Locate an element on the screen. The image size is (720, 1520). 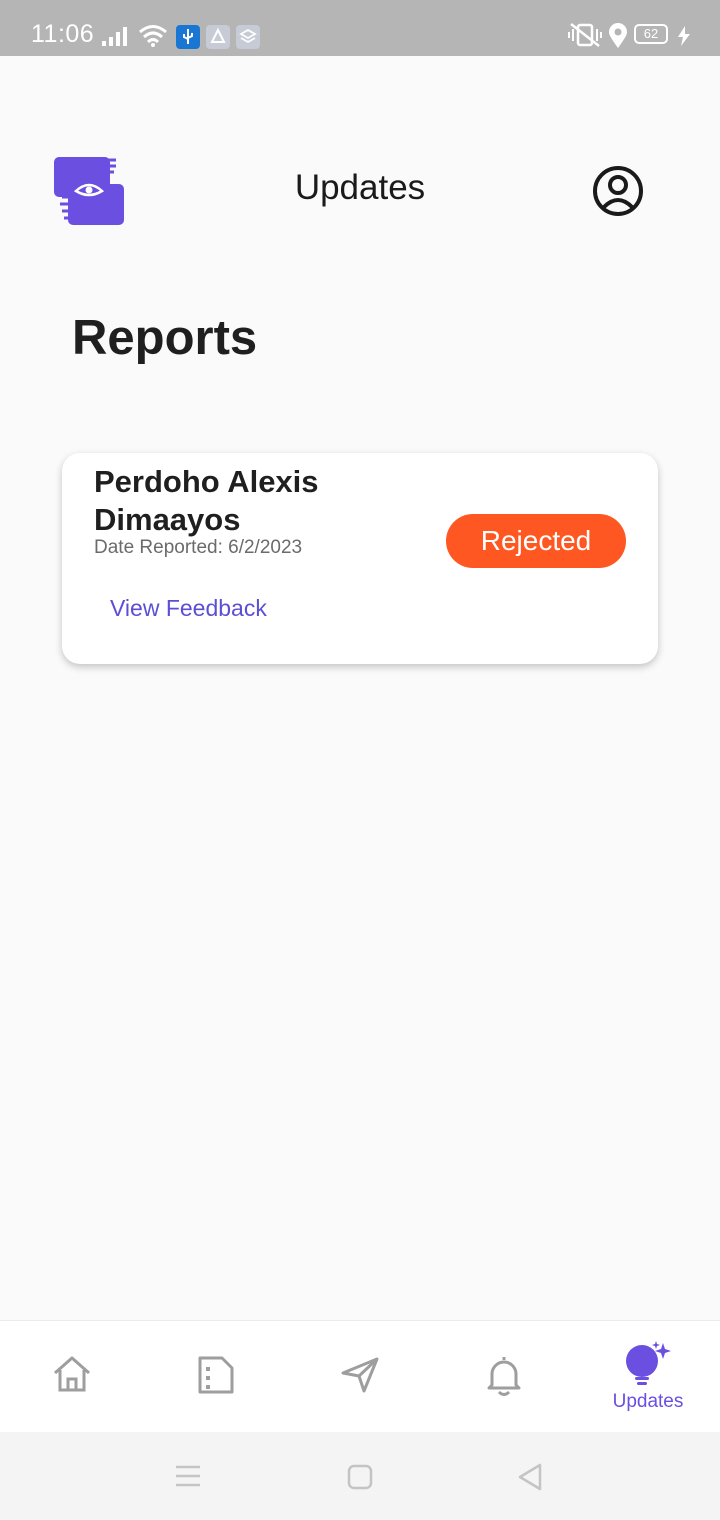
status-badge: Rejected is located at coordinates (536, 541).